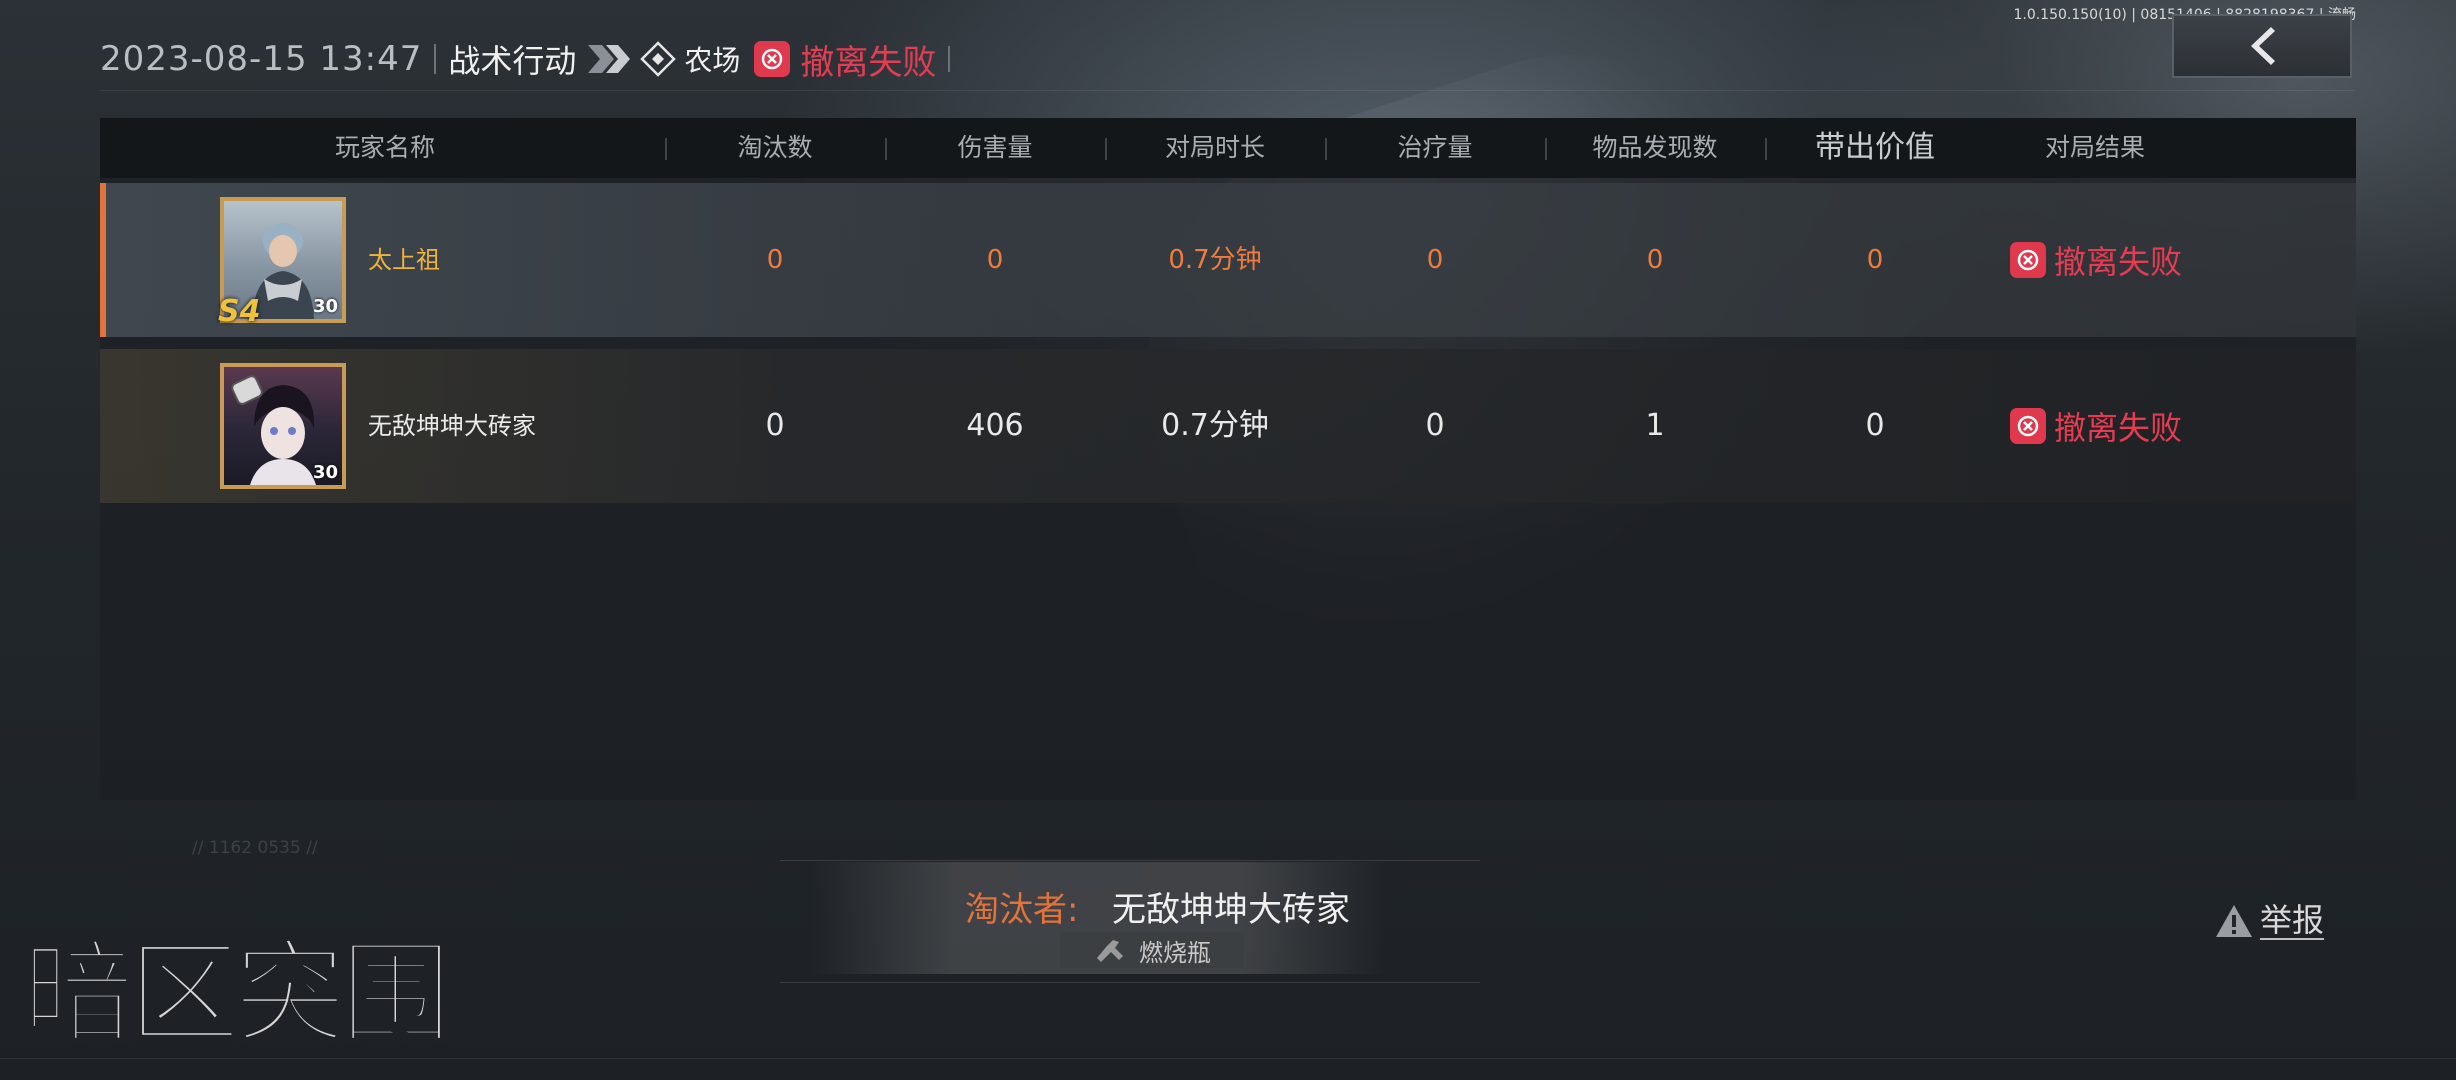 The height and width of the screenshot is (1080, 2456). I want to click on table-header: 玩家名称 淘汰数 伤害量 对局时长 治疗量 物品发现数 带出价值 对局结果, so click(1228, 148).